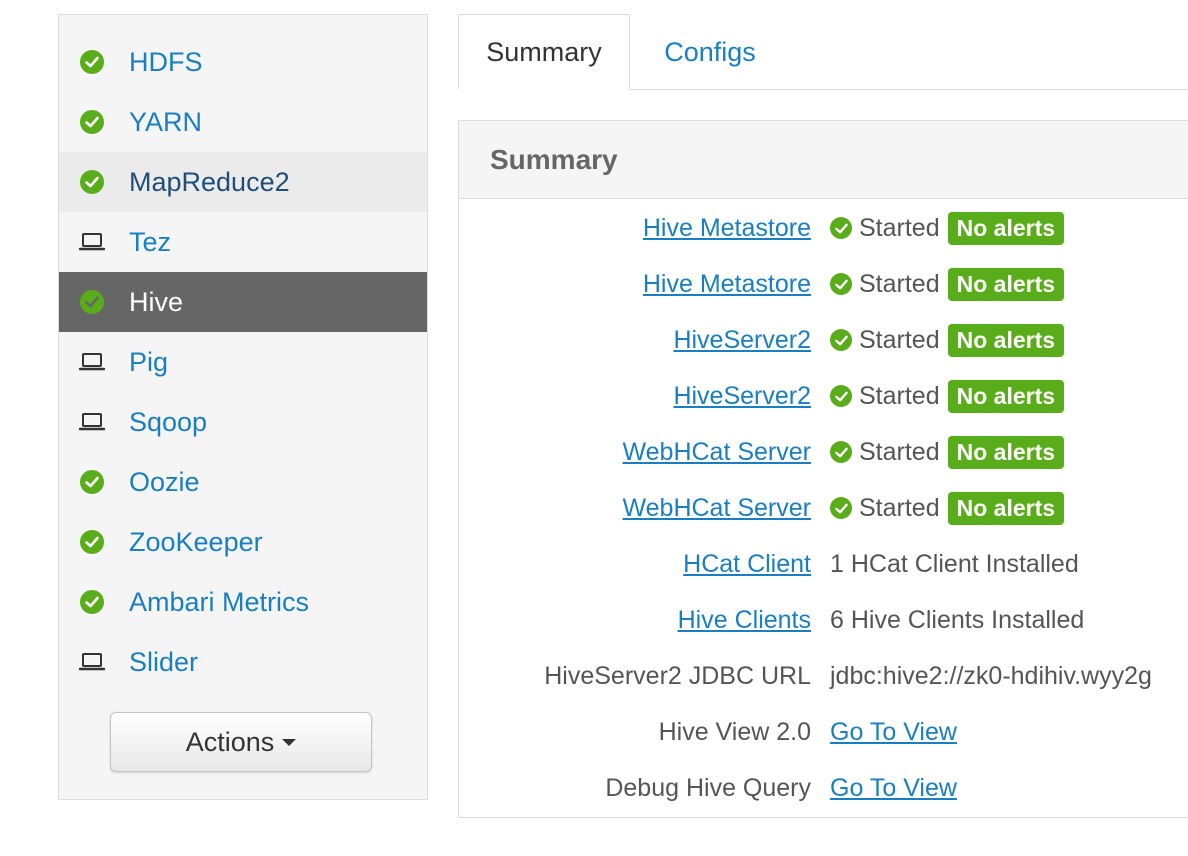 This screenshot has width=1188, height=856. Describe the element at coordinates (823, 160) in the screenshot. I see `summary-panel-header: Summary` at that location.